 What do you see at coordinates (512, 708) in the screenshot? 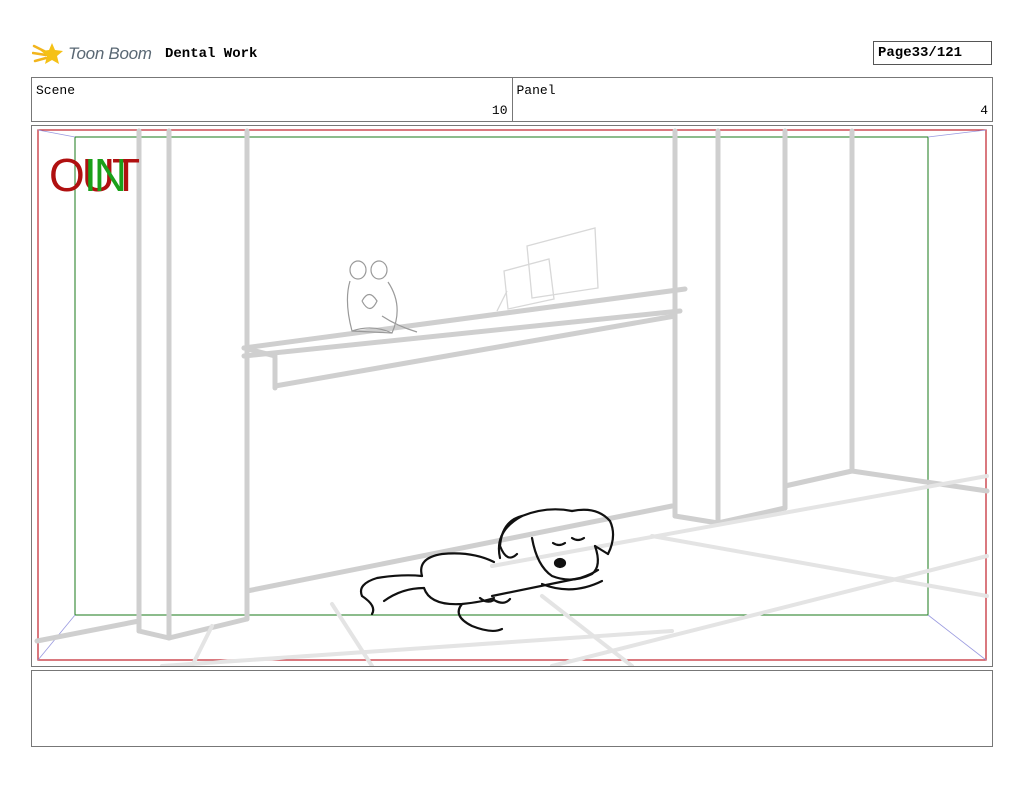
I see `panel-notes` at bounding box center [512, 708].